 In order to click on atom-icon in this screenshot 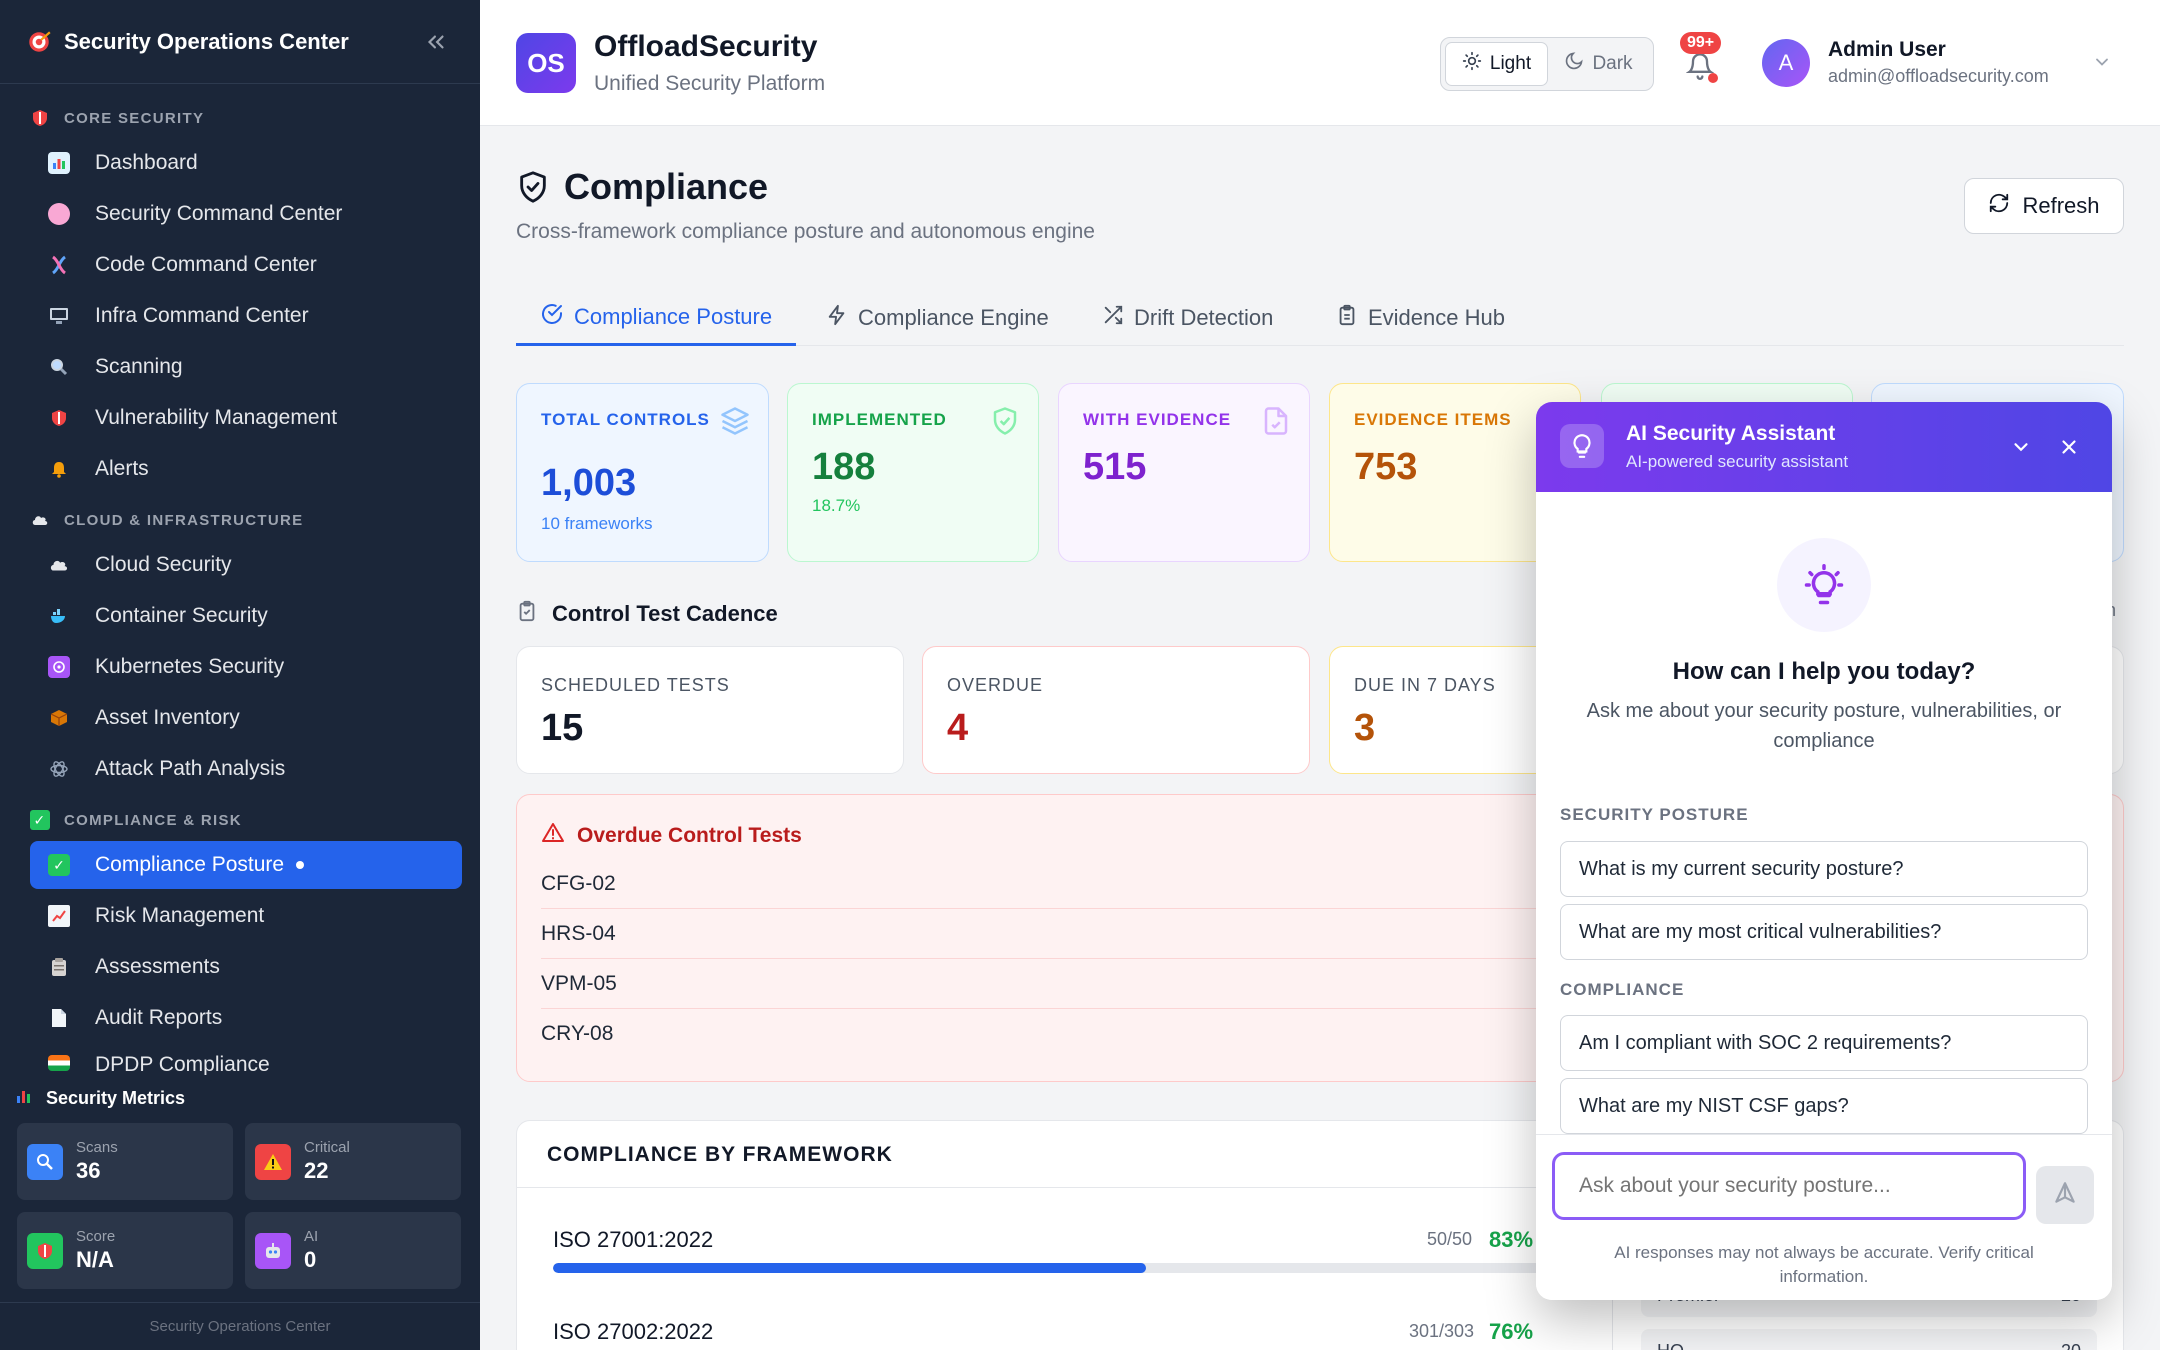, I will do `click(59, 769)`.